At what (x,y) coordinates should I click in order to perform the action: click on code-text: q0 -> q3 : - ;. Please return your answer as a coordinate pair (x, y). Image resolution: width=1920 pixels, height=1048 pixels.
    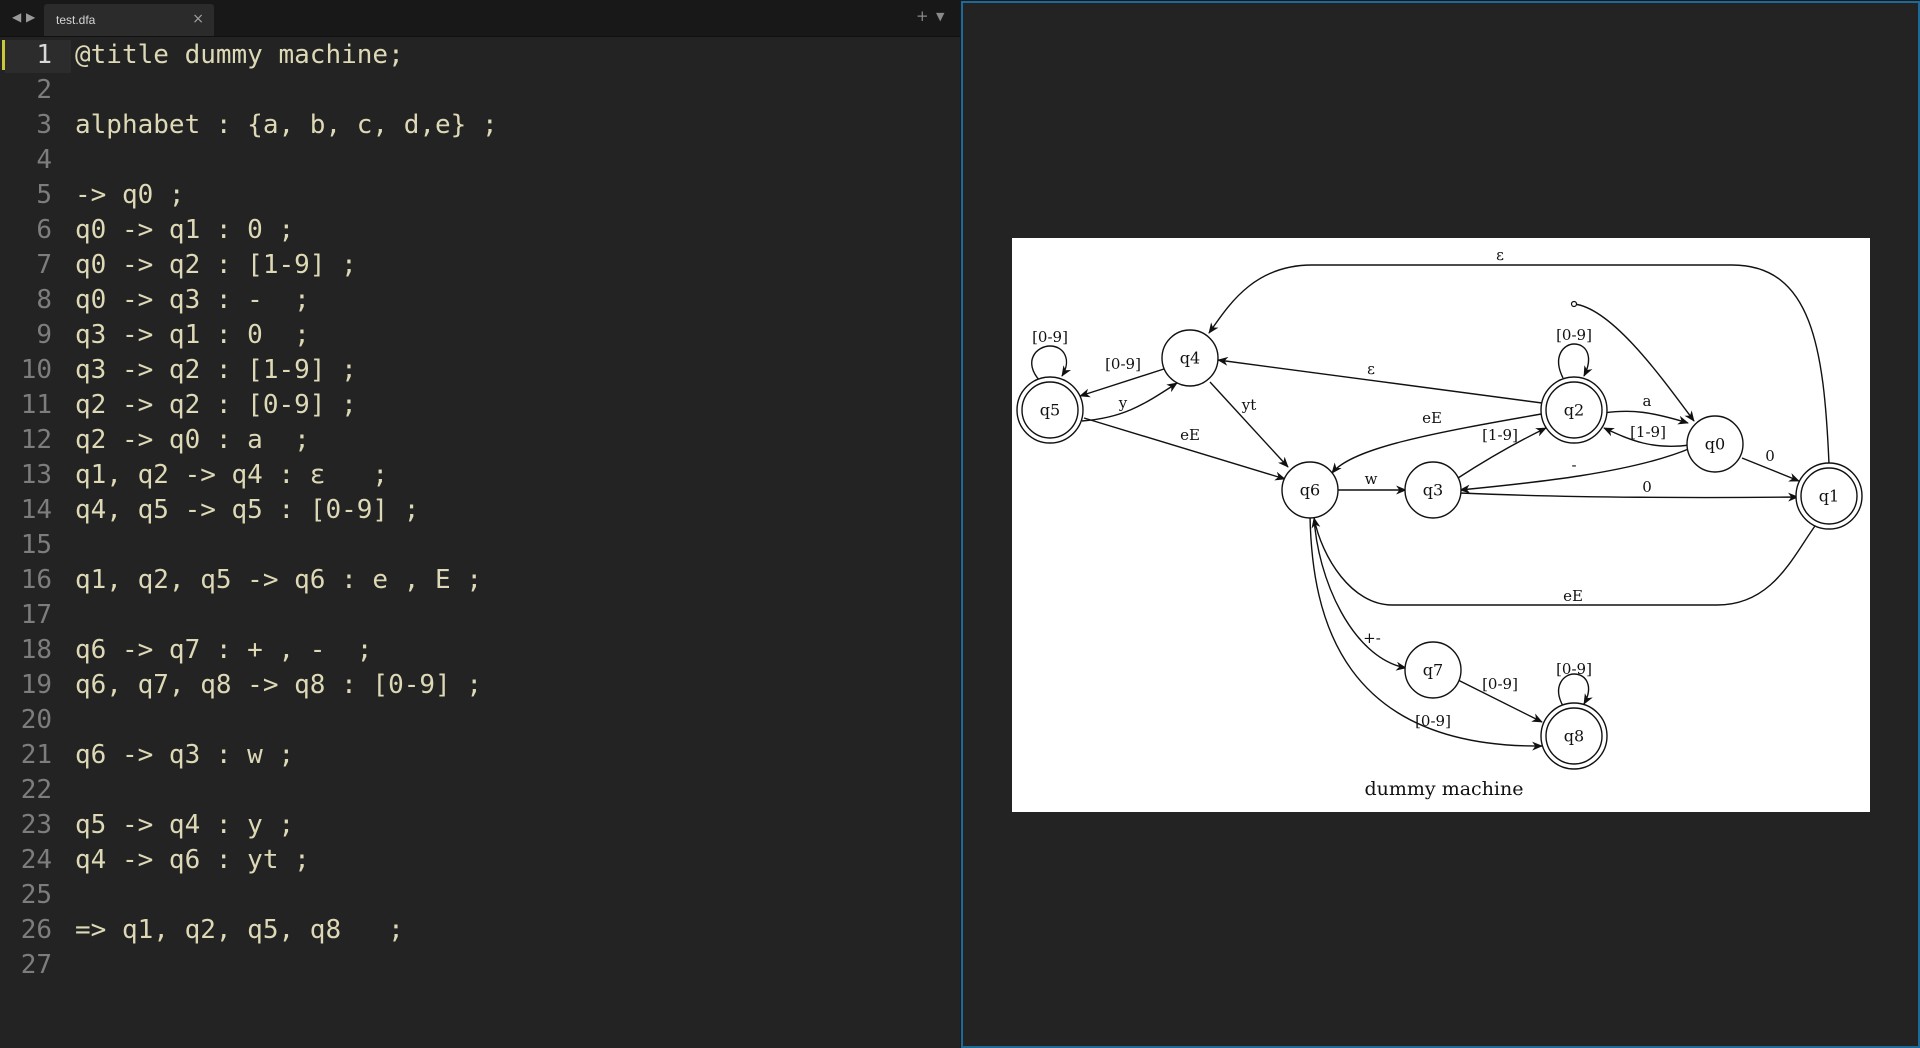
    Looking at the image, I should click on (192, 300).